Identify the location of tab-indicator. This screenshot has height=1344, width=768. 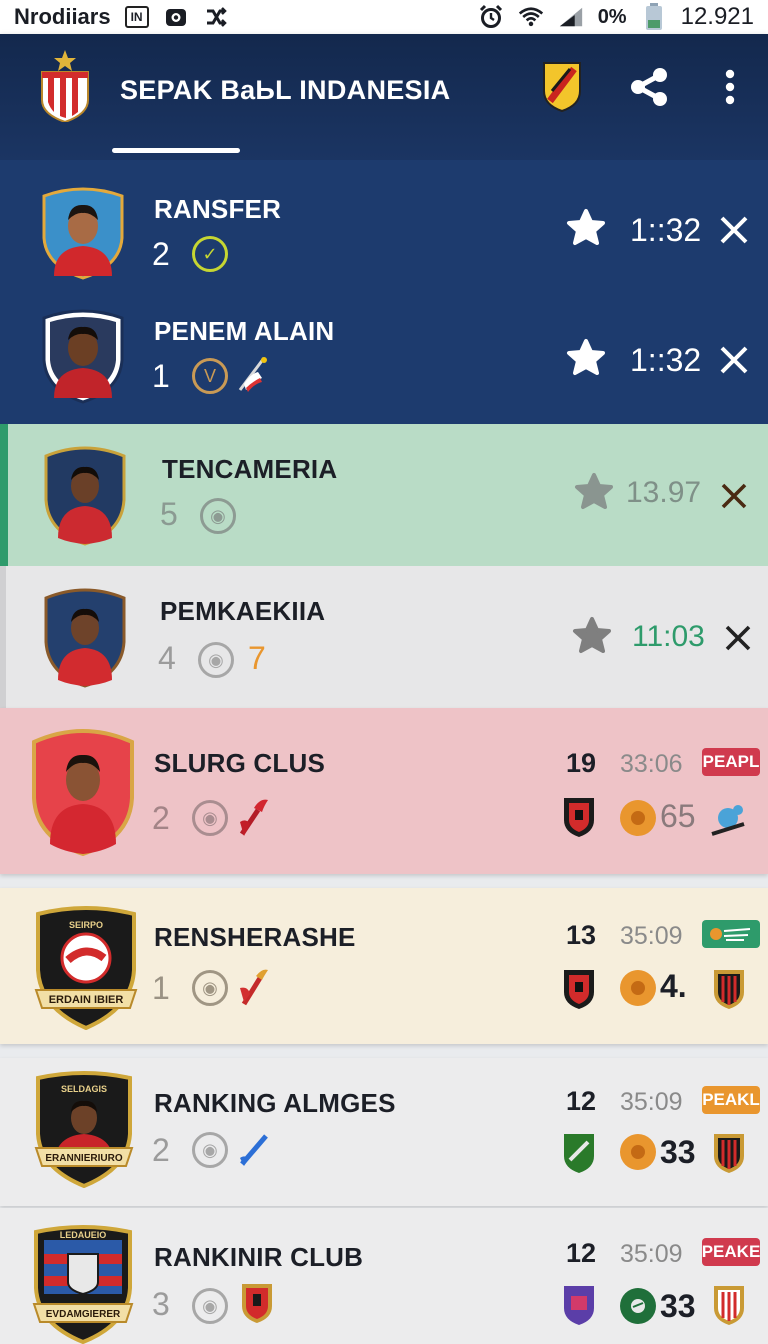
(176, 150).